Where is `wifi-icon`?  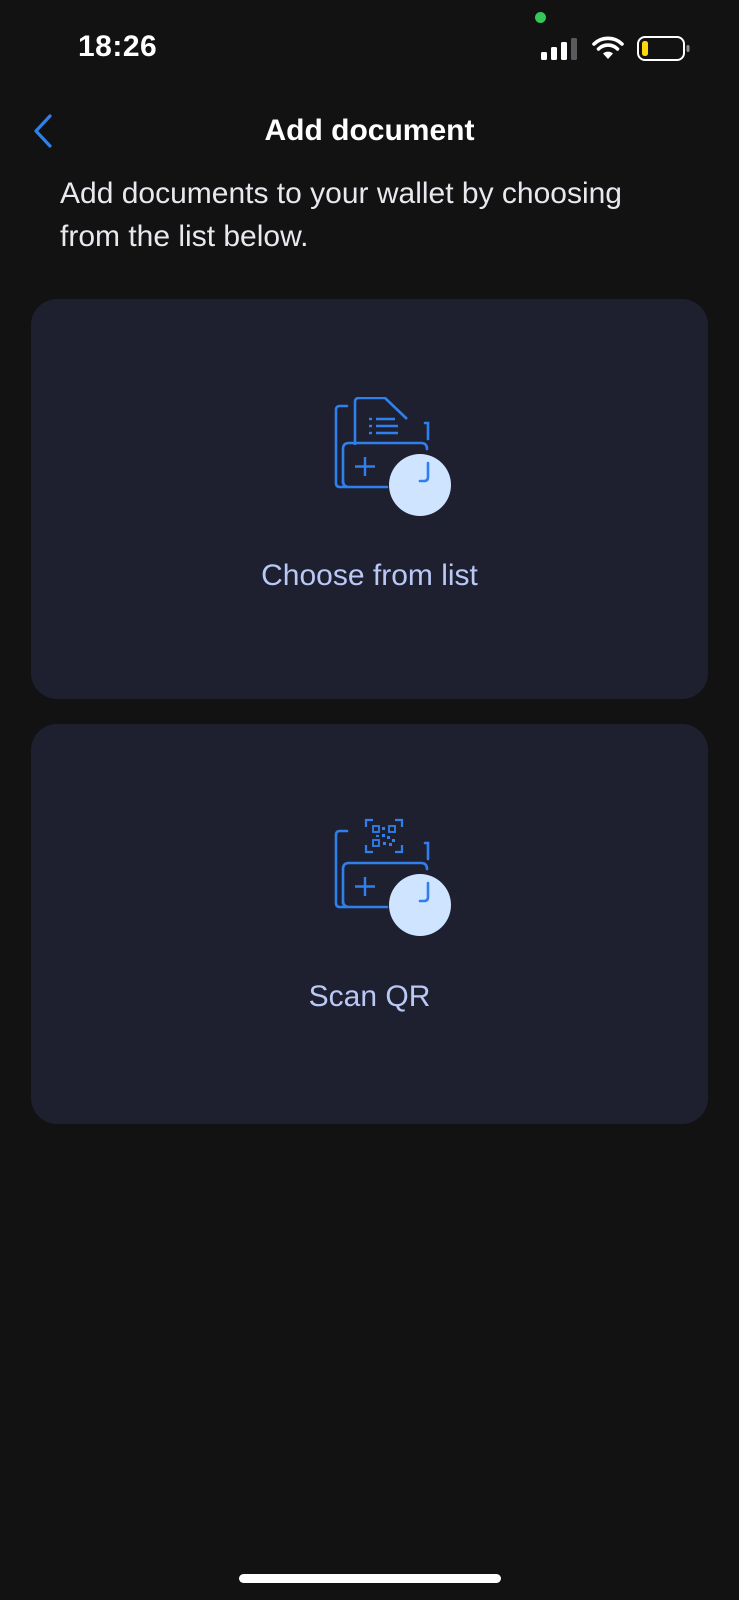
wifi-icon is located at coordinates (608, 47).